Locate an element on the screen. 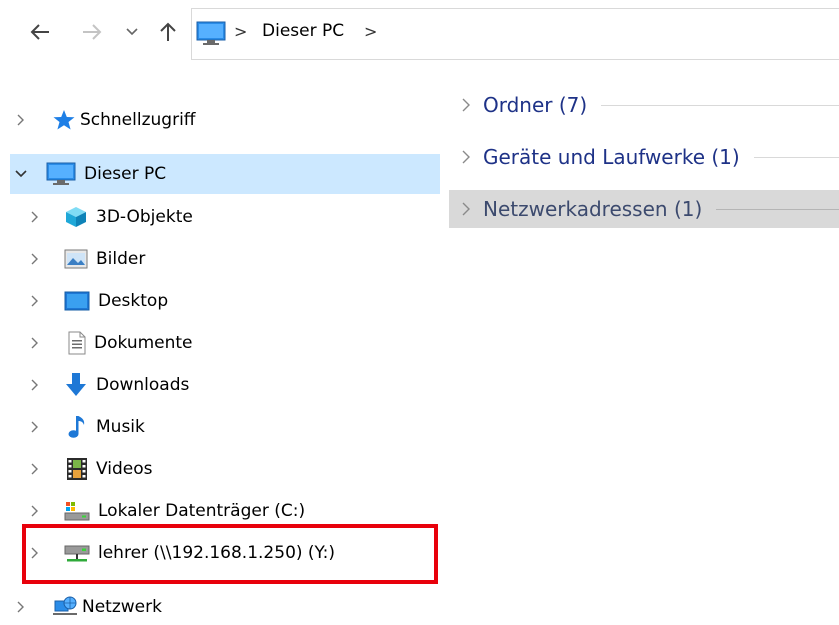  group-header-geraete-und-laufwerke: Geräte und Laufwerke (1) is located at coordinates (644, 157).